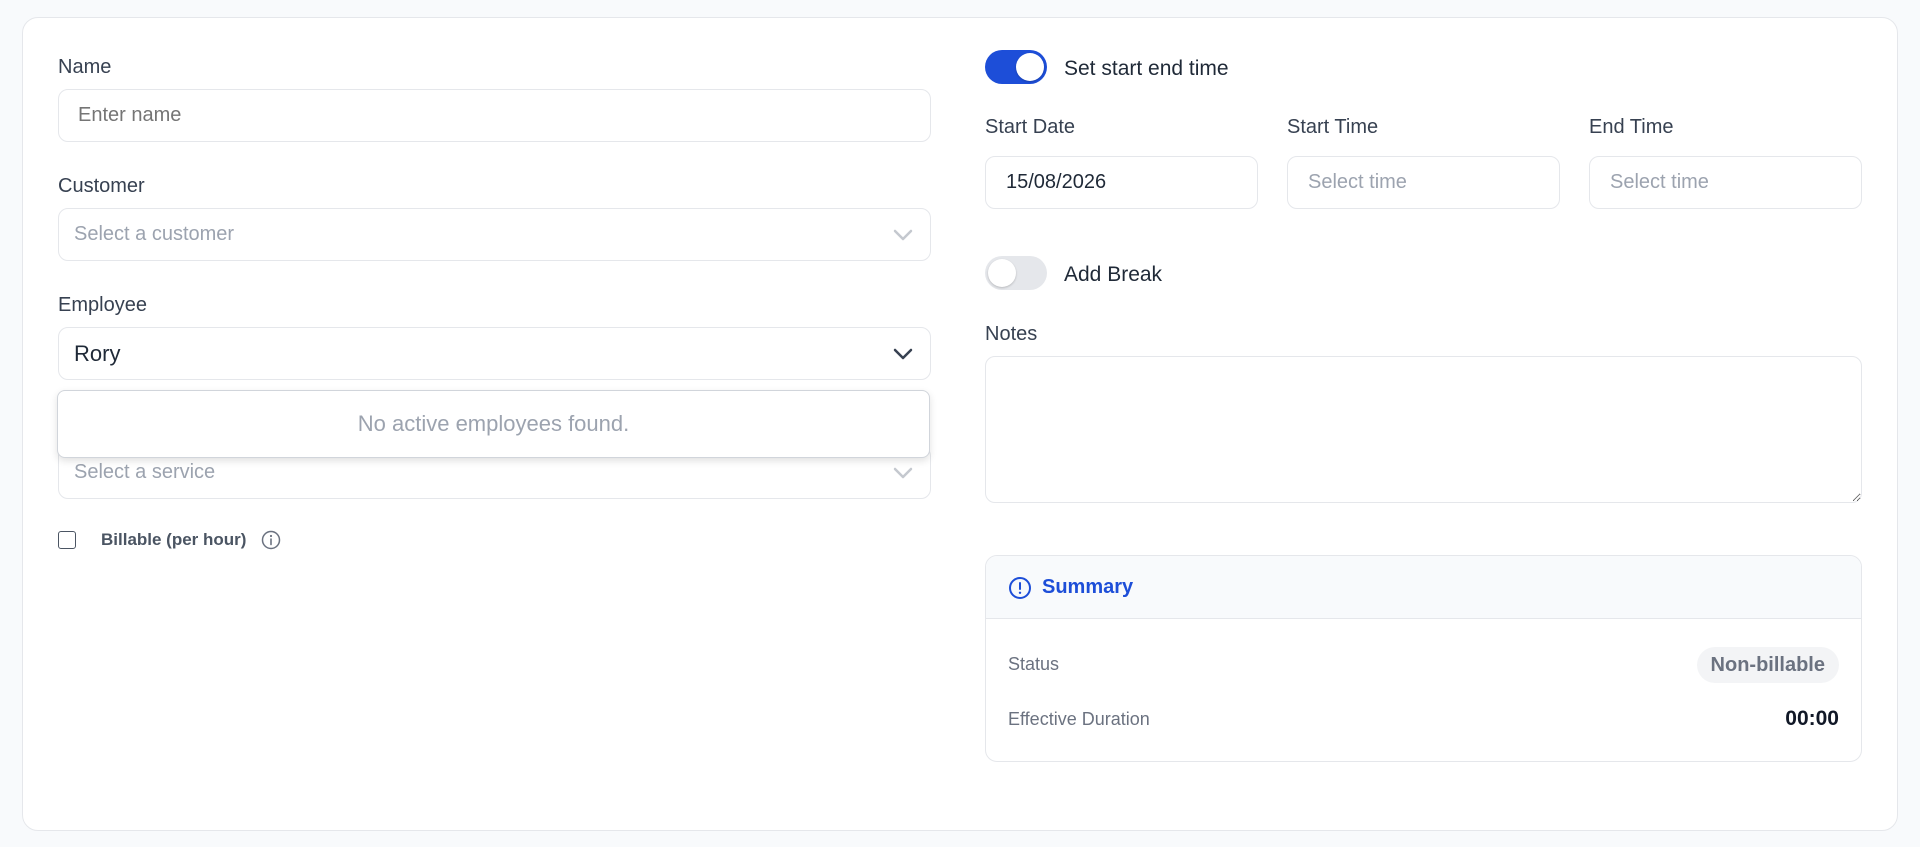  Describe the element at coordinates (102, 305) in the screenshot. I see `employee-label: Employee` at that location.